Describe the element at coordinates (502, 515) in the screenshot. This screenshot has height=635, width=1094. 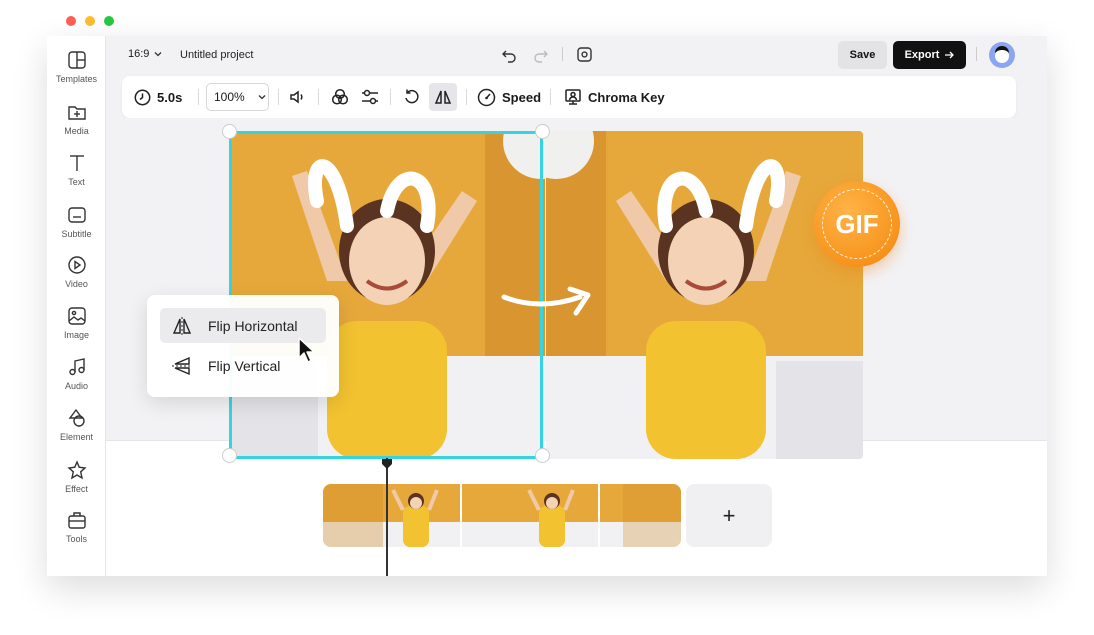
I see `timeline-clip` at that location.